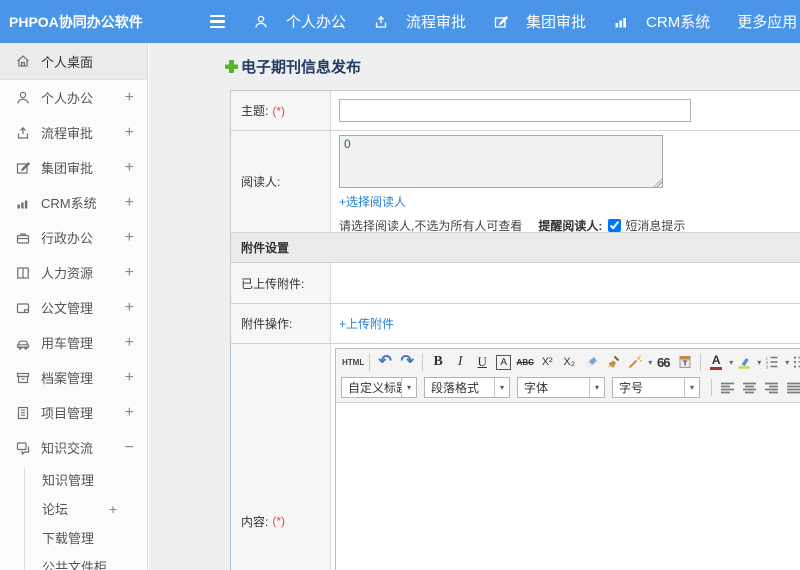 The width and height of the screenshot is (800, 570). Describe the element at coordinates (217, 21) in the screenshot. I see `menu-toggle-button` at that location.